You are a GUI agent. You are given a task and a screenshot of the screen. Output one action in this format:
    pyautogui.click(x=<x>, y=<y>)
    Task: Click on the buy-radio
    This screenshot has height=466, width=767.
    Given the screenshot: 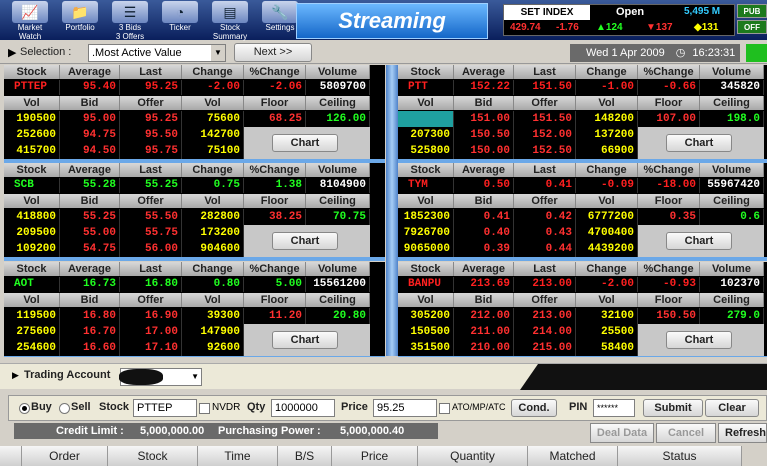 What is the action you would take?
    pyautogui.click(x=24, y=408)
    